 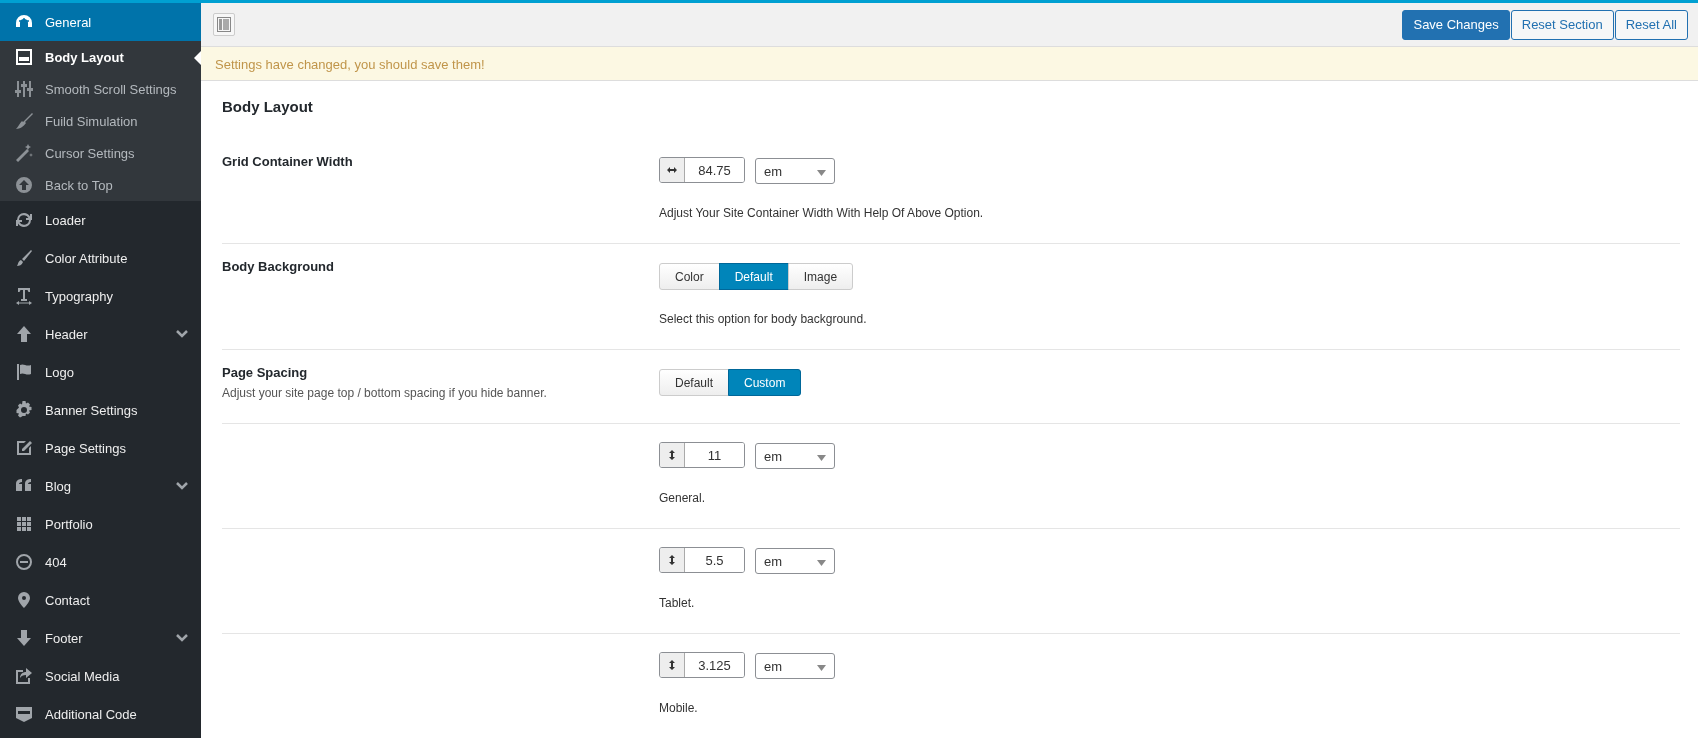 I want to click on flag-icon, so click(x=24, y=372).